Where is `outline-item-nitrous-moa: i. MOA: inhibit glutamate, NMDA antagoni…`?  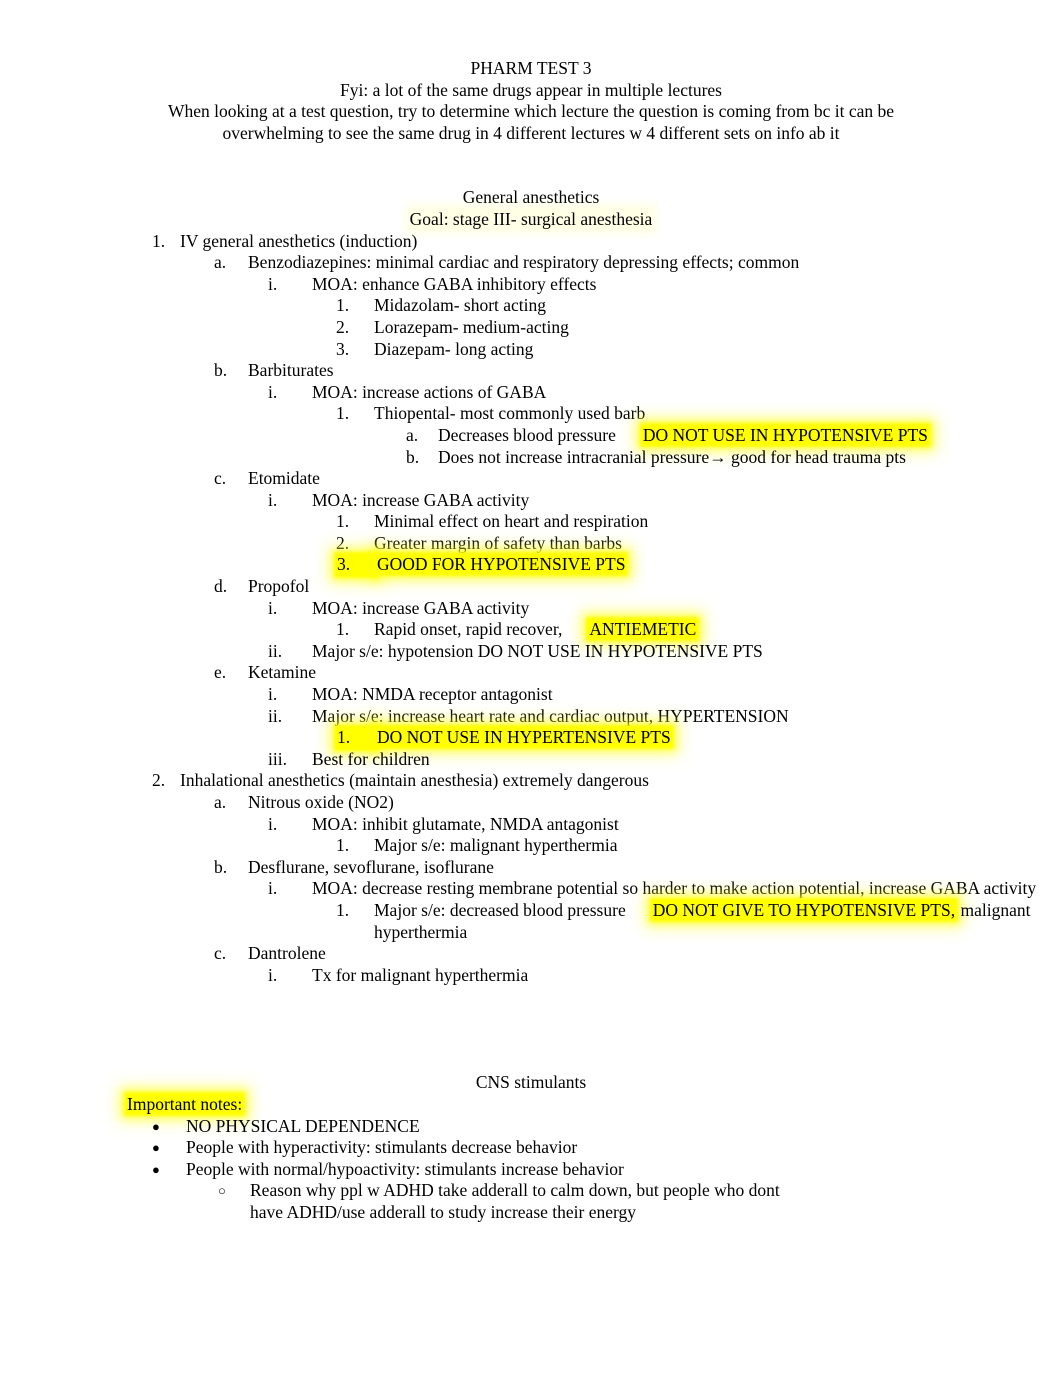 outline-item-nitrous-moa: i. MOA: inhibit glutamate, NMDA antagoni… is located at coordinates (531, 825).